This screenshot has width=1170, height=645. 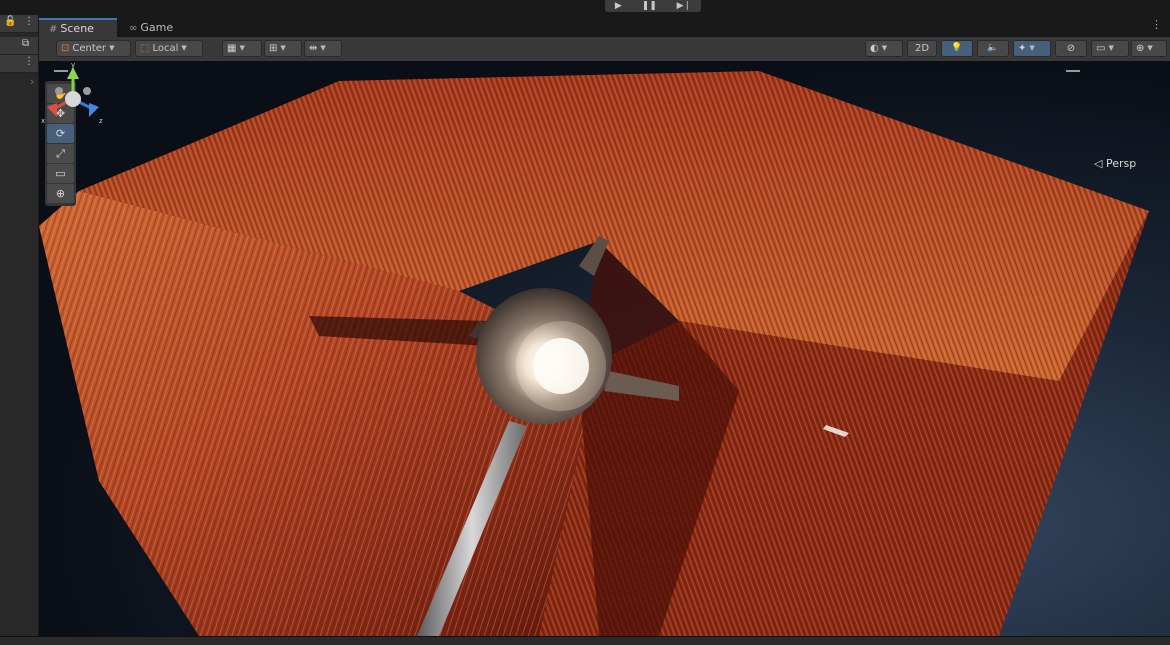 I want to click on local-space-icon: ⬚, so click(x=145, y=48).